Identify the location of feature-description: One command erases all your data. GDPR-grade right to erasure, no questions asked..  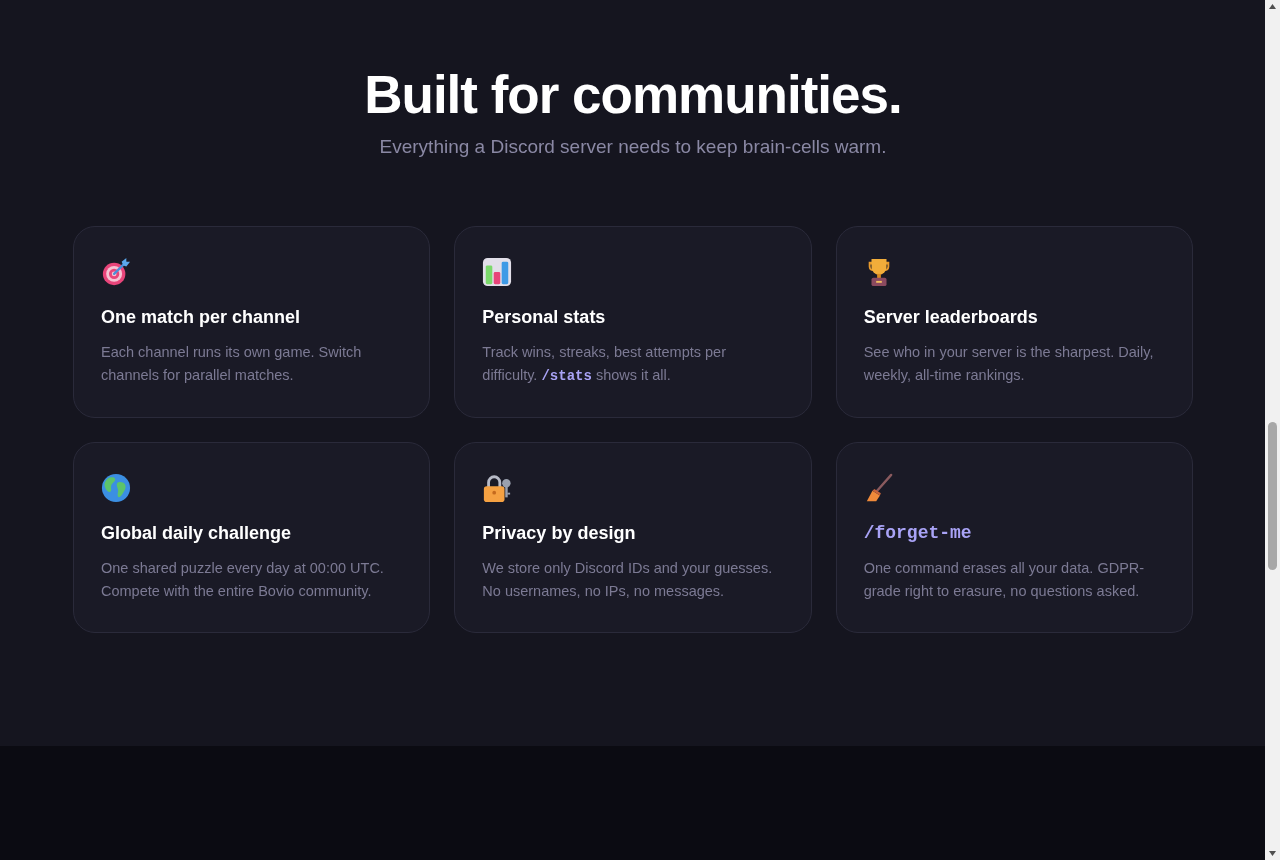
(1004, 580).